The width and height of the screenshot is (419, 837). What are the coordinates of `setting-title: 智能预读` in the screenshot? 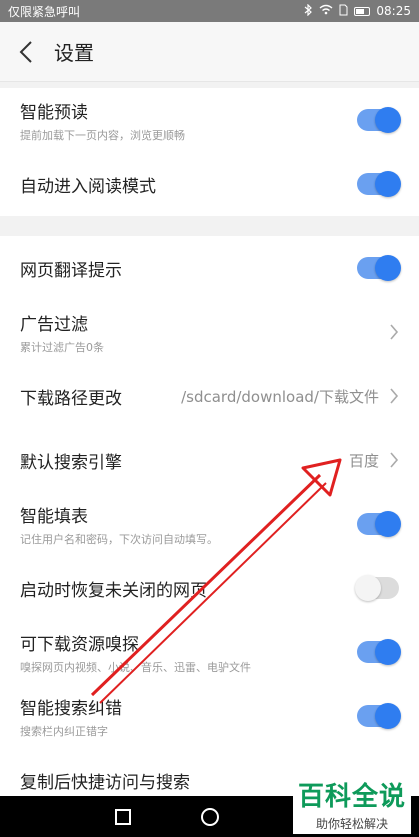 It's located at (54, 112).